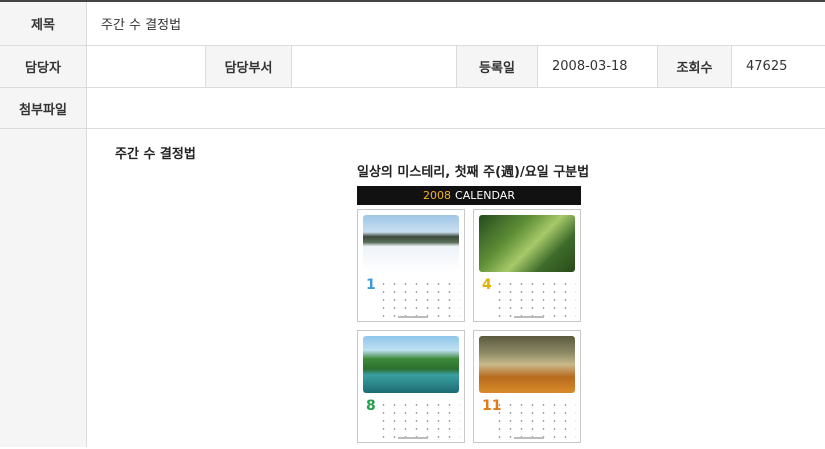  I want to click on calendar-page-january: 1, so click(411, 265).